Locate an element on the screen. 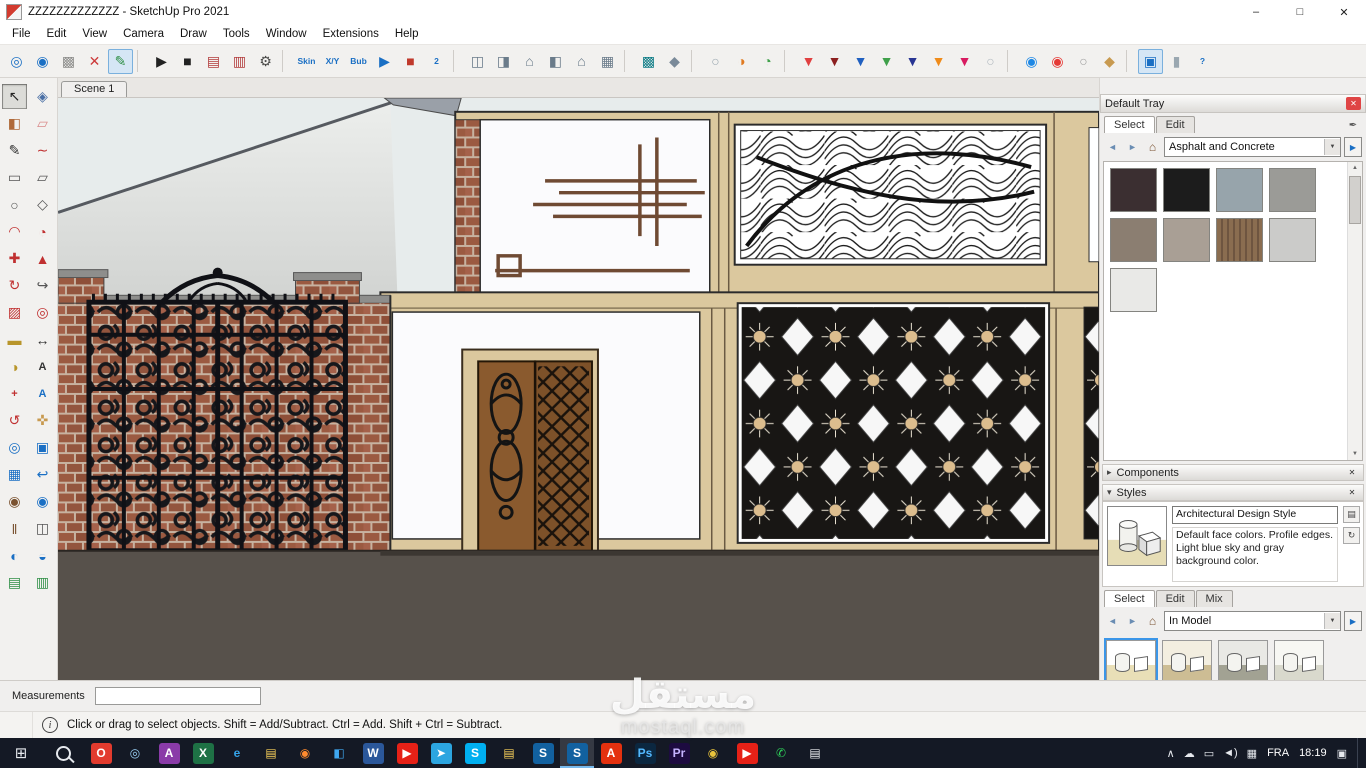 This screenshot has width=1366, height=768. material-concrete-blue-gray is located at coordinates (1239, 190).